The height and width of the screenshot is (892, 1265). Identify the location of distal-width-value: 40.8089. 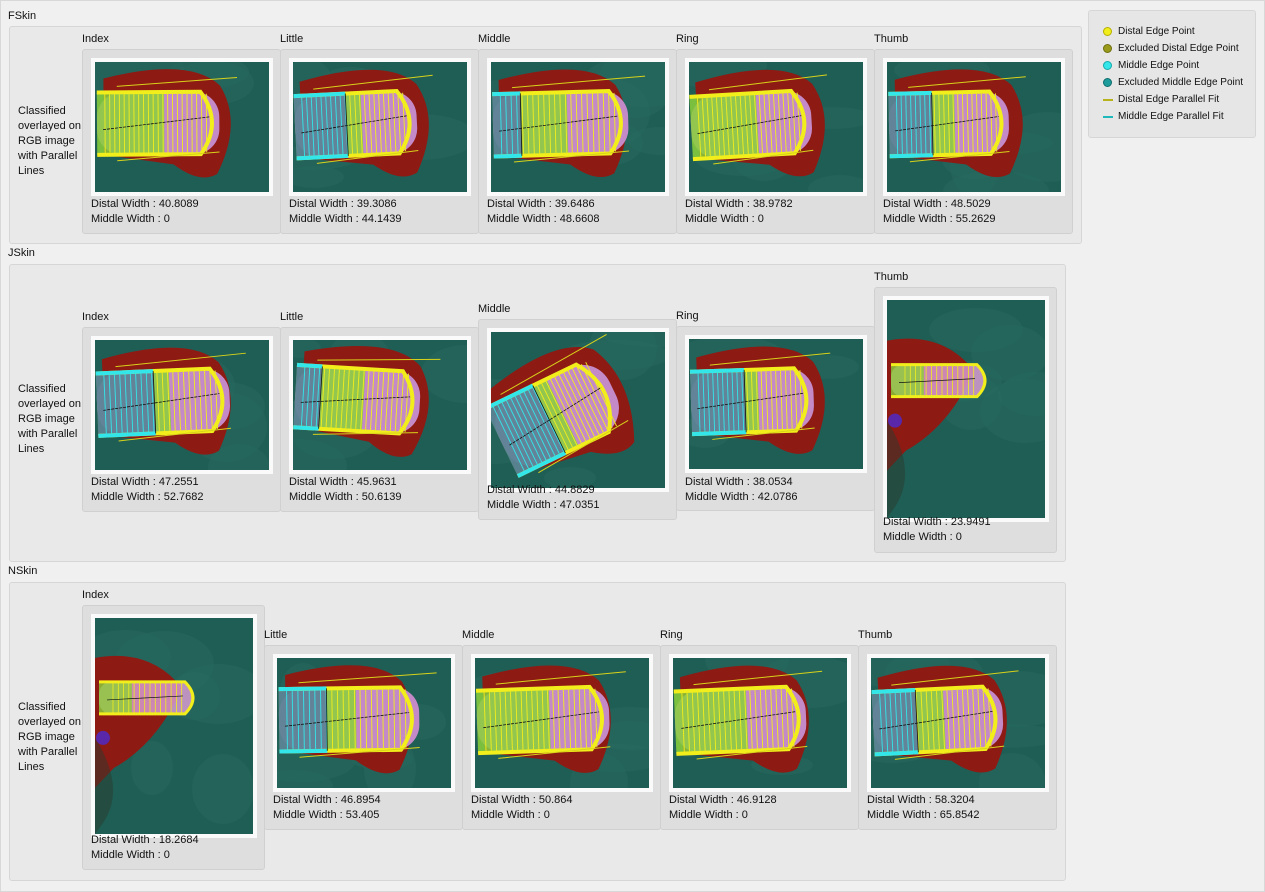
(178, 204).